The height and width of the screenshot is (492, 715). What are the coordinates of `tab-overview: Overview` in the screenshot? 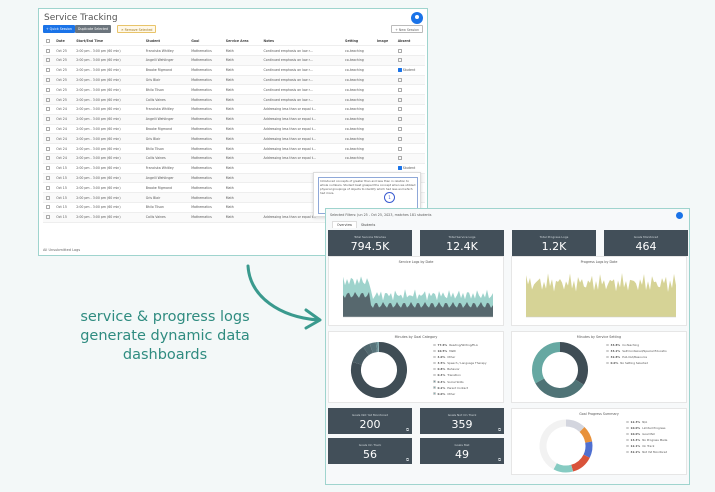 It's located at (345, 224).